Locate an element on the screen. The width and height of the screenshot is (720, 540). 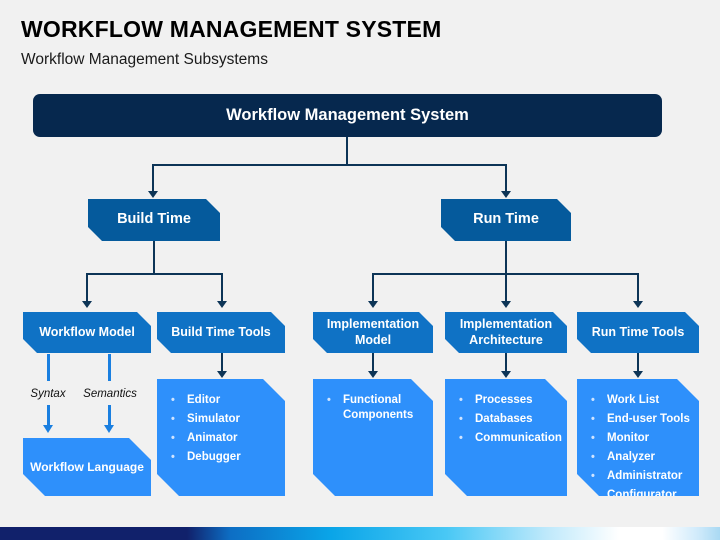
node-implementation-architecture: Implementation Architecture is located at coordinates (506, 332).